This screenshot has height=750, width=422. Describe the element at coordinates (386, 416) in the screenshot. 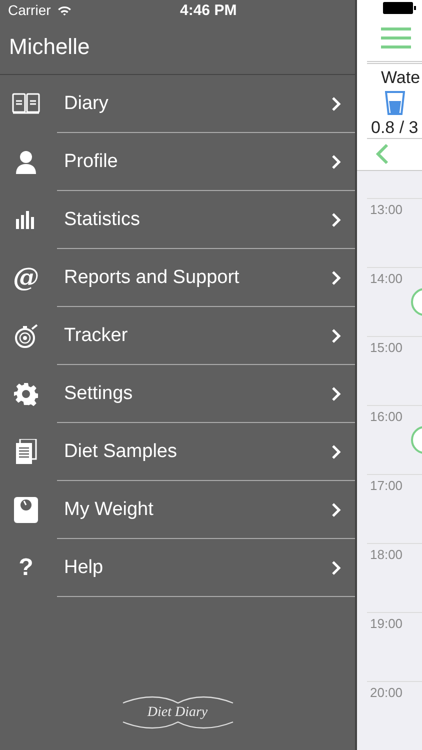

I see `time-label: 16:00` at that location.